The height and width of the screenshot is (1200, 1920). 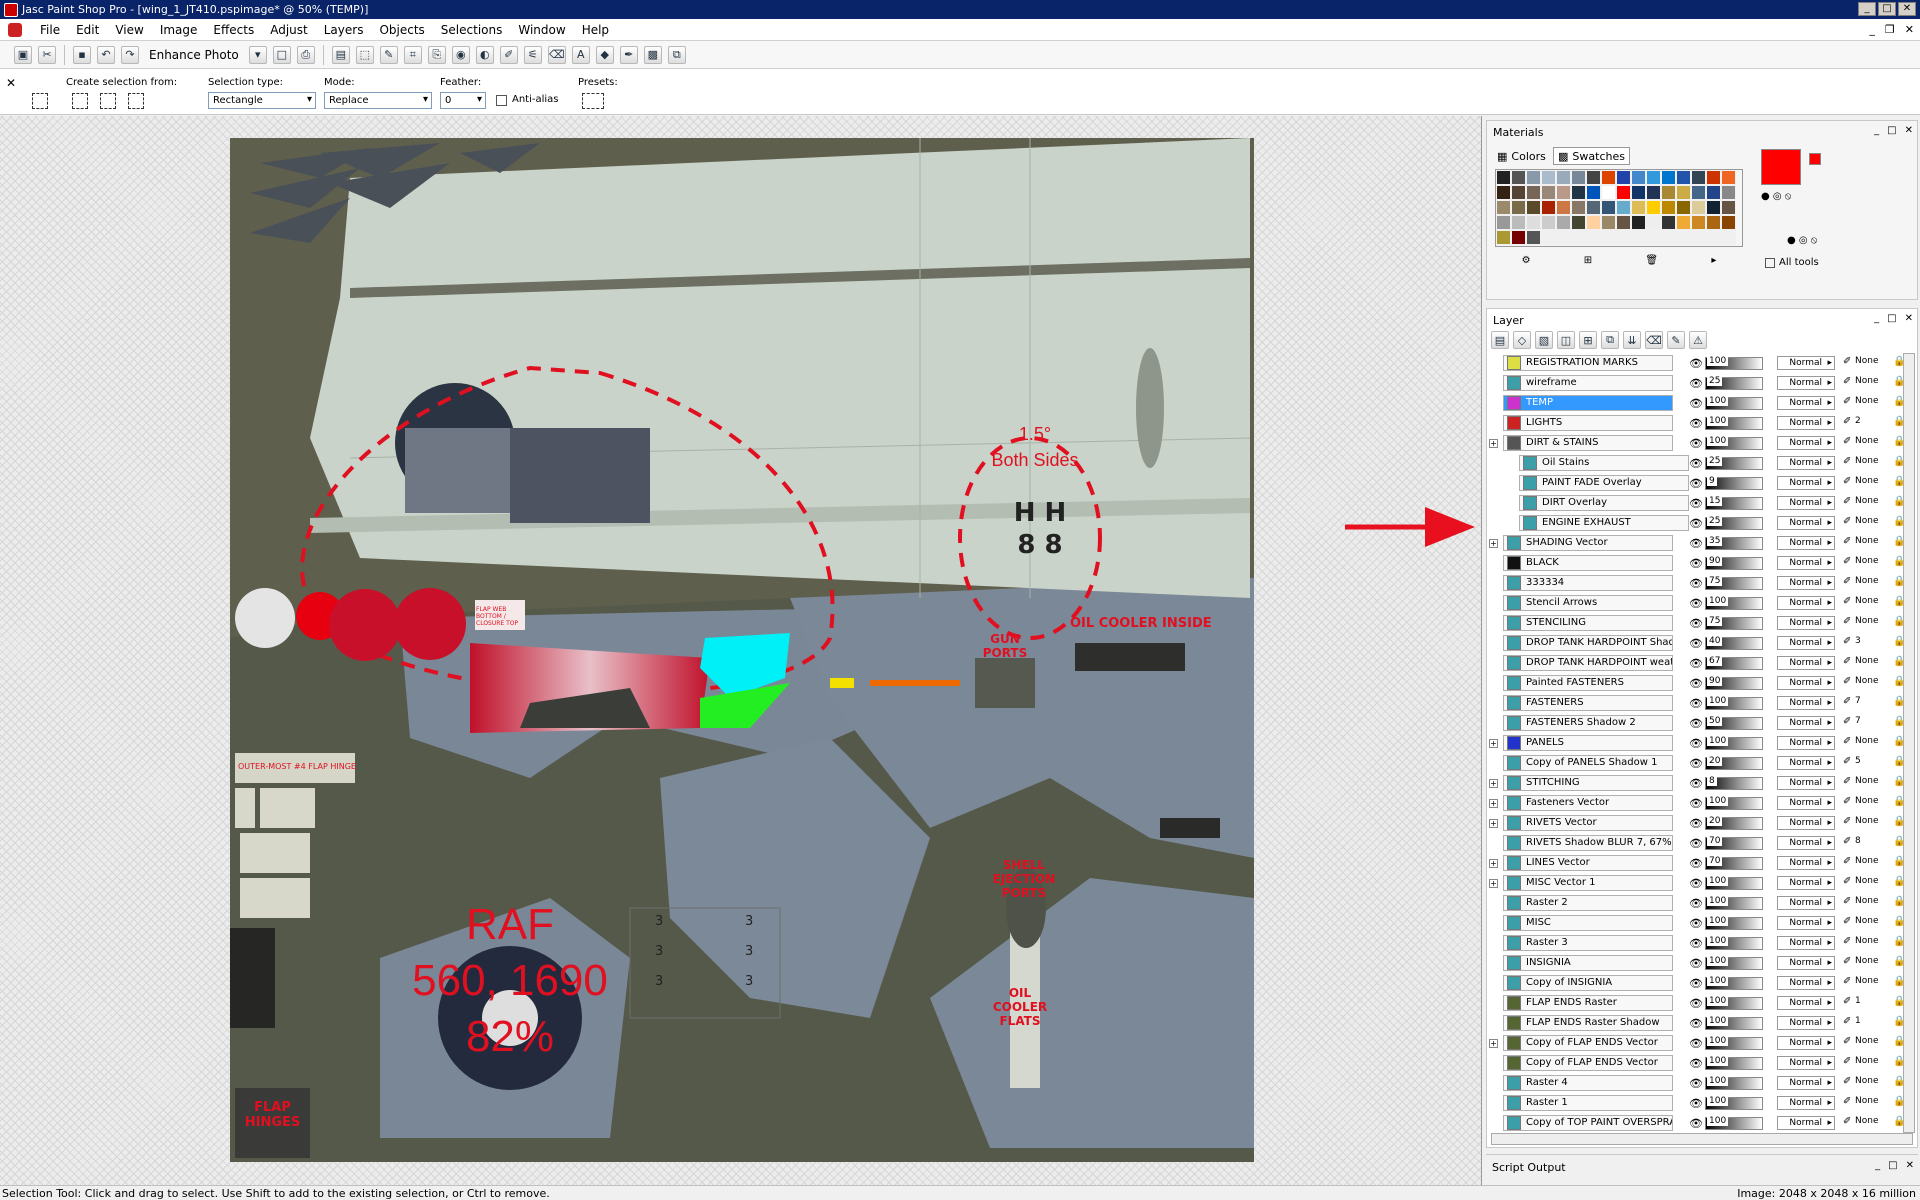 I want to click on menu-layers: Layers, so click(x=344, y=30).